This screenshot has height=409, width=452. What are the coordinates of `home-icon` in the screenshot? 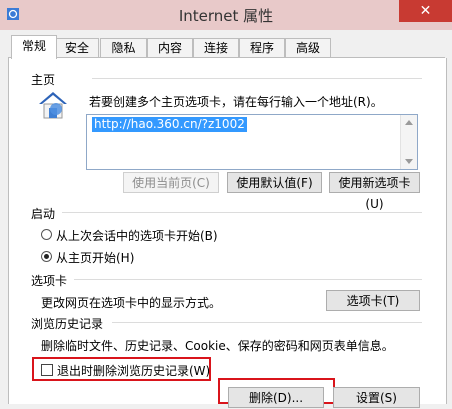 It's located at (53, 105).